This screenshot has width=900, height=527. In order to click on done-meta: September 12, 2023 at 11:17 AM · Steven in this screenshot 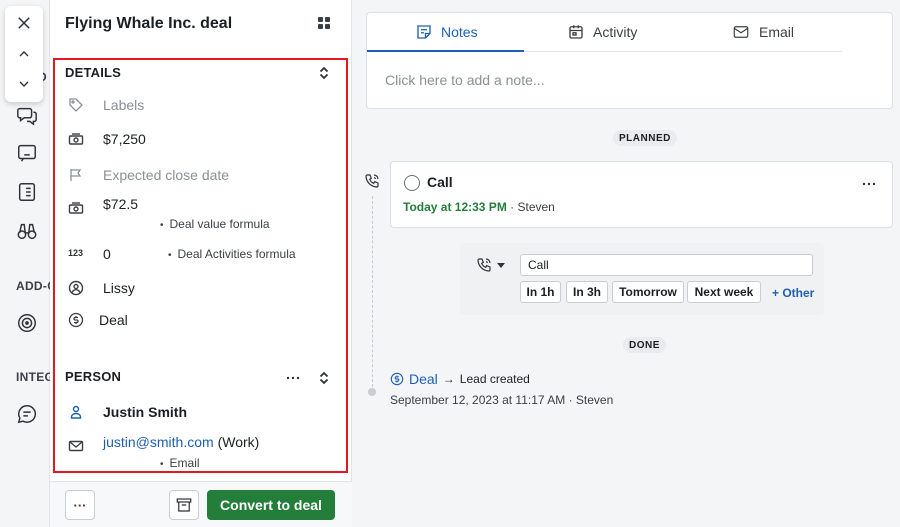, I will do `click(502, 400)`.